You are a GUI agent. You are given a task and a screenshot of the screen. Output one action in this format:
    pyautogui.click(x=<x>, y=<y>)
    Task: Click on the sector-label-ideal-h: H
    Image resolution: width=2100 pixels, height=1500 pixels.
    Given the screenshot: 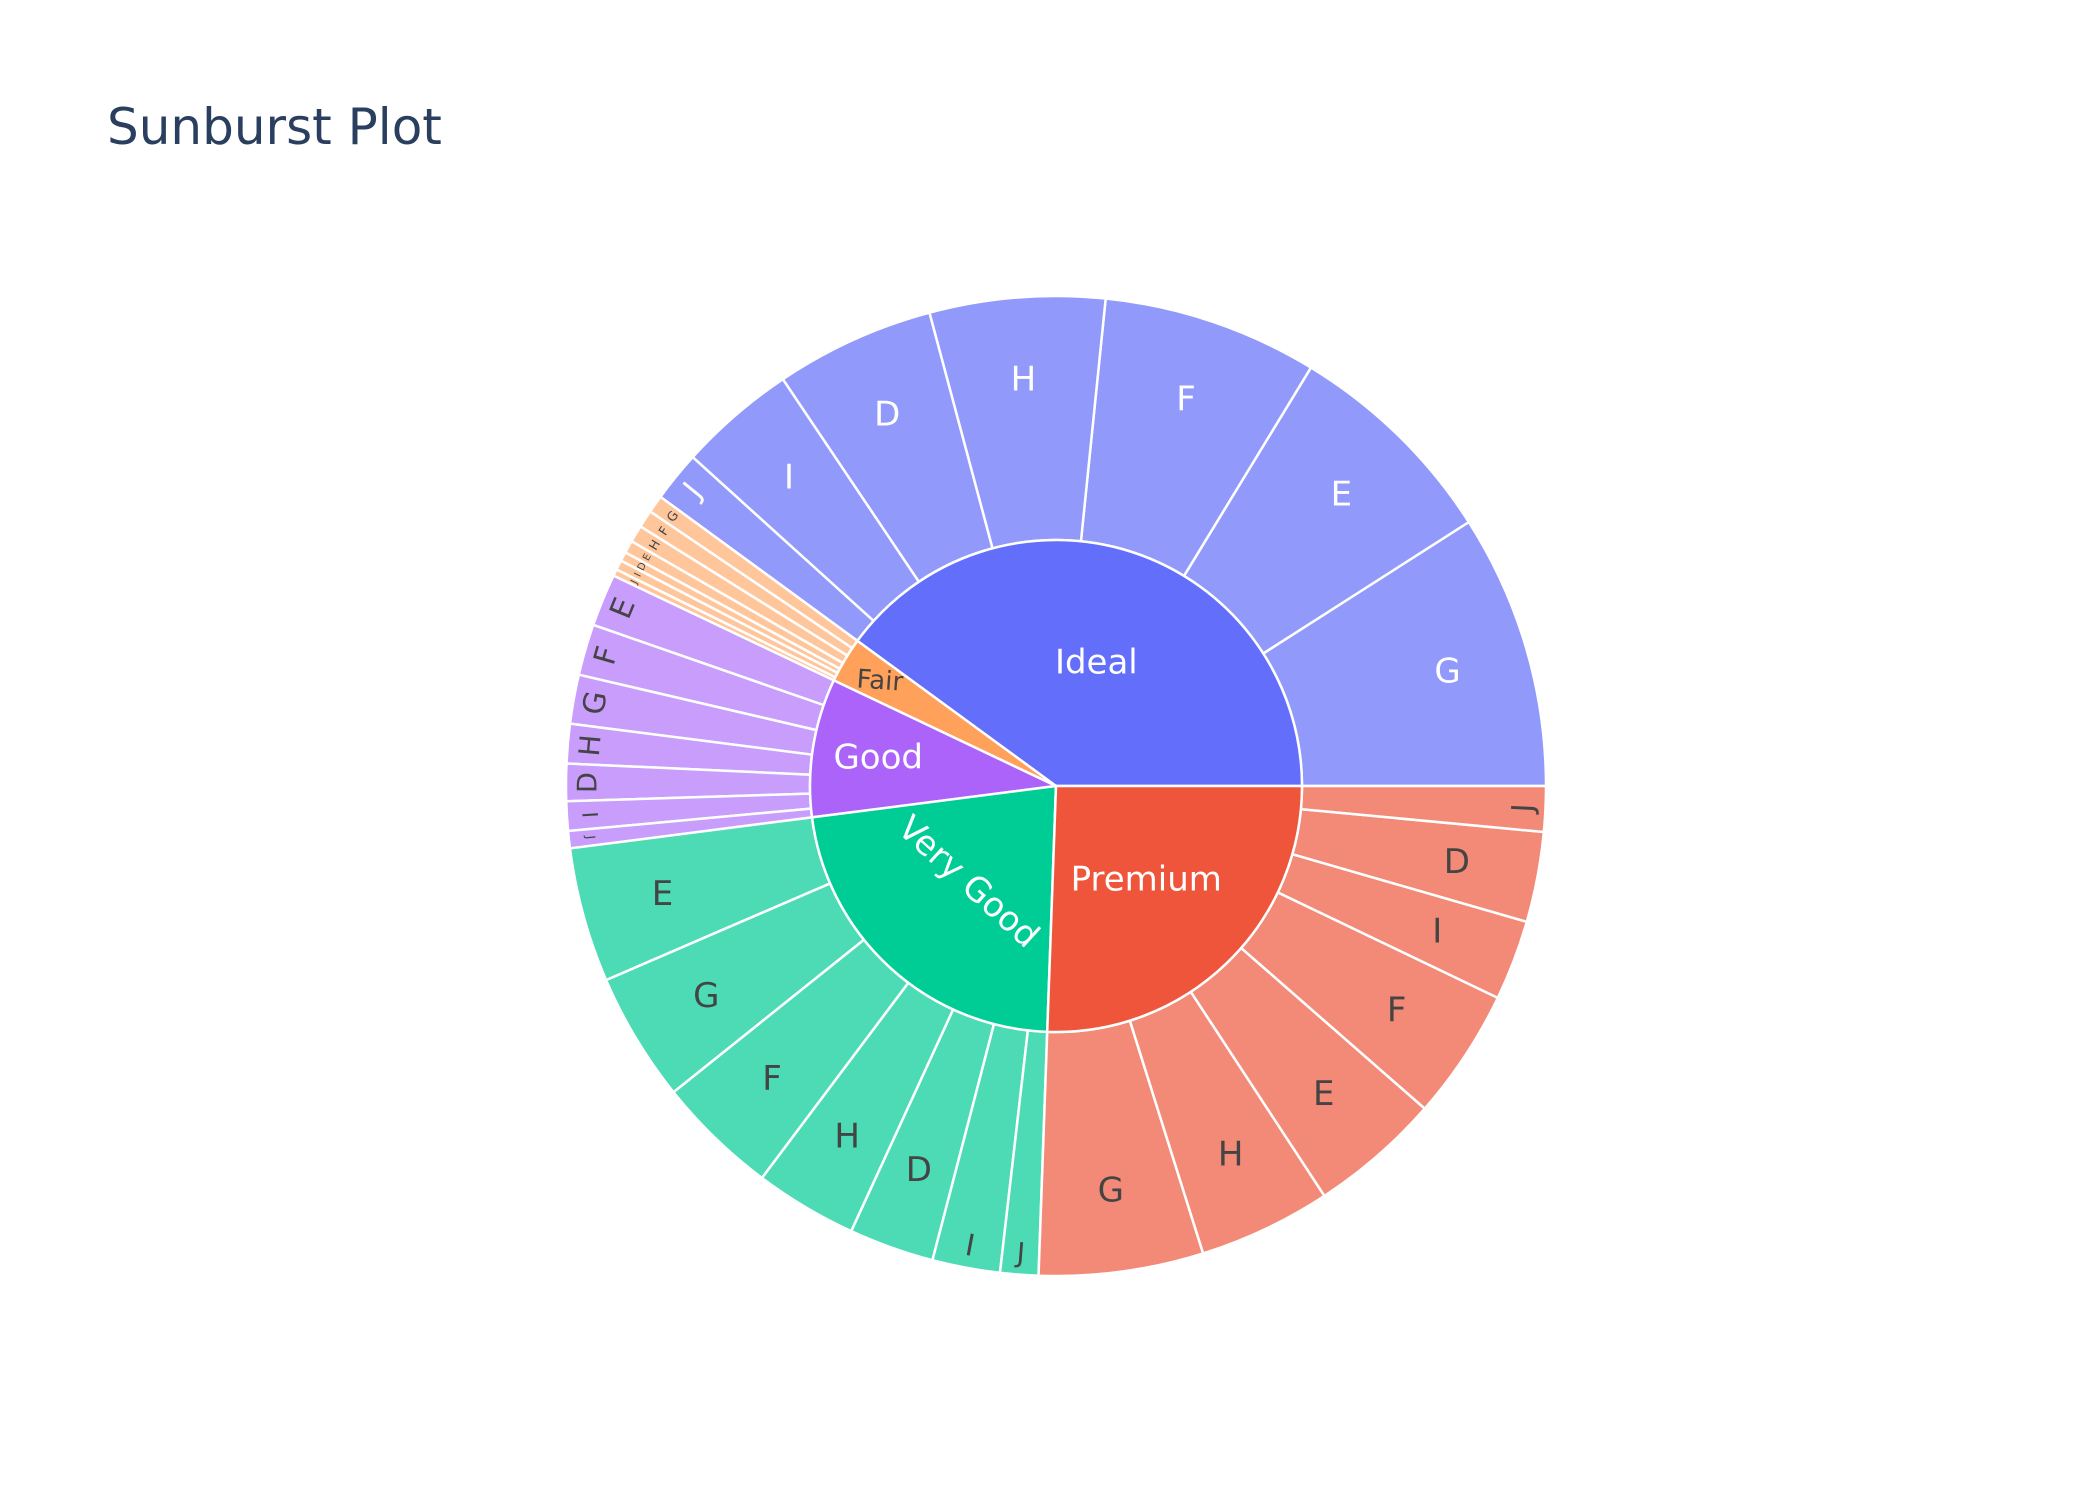 What is the action you would take?
    pyautogui.click(x=1024, y=379)
    